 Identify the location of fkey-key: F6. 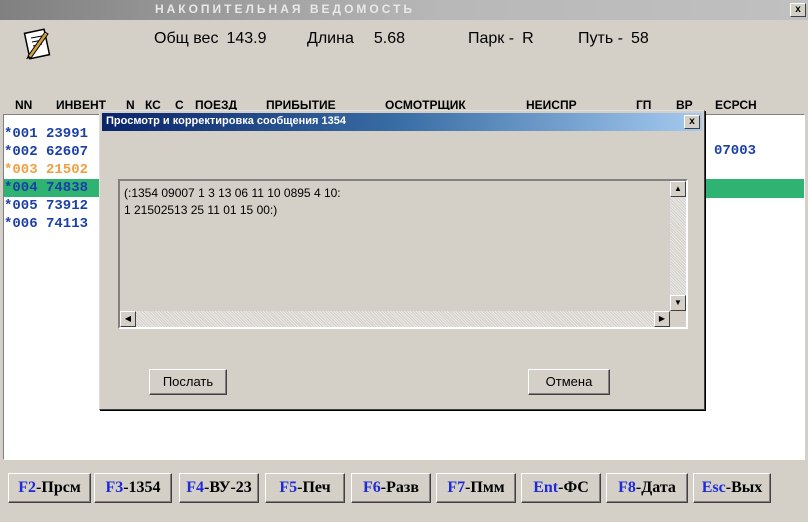
(372, 487).